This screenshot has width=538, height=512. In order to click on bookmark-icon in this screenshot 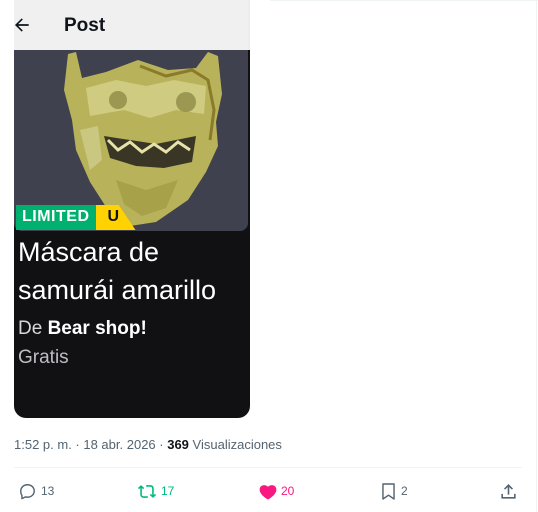, I will do `click(388, 491)`.